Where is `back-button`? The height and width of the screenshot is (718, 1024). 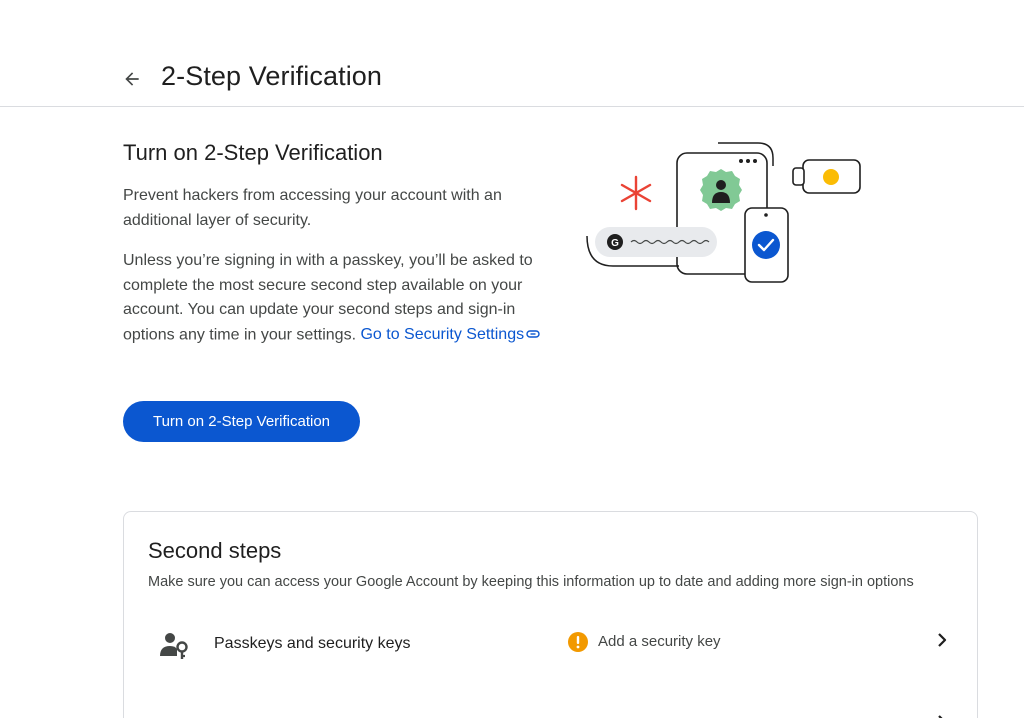 back-button is located at coordinates (132, 79).